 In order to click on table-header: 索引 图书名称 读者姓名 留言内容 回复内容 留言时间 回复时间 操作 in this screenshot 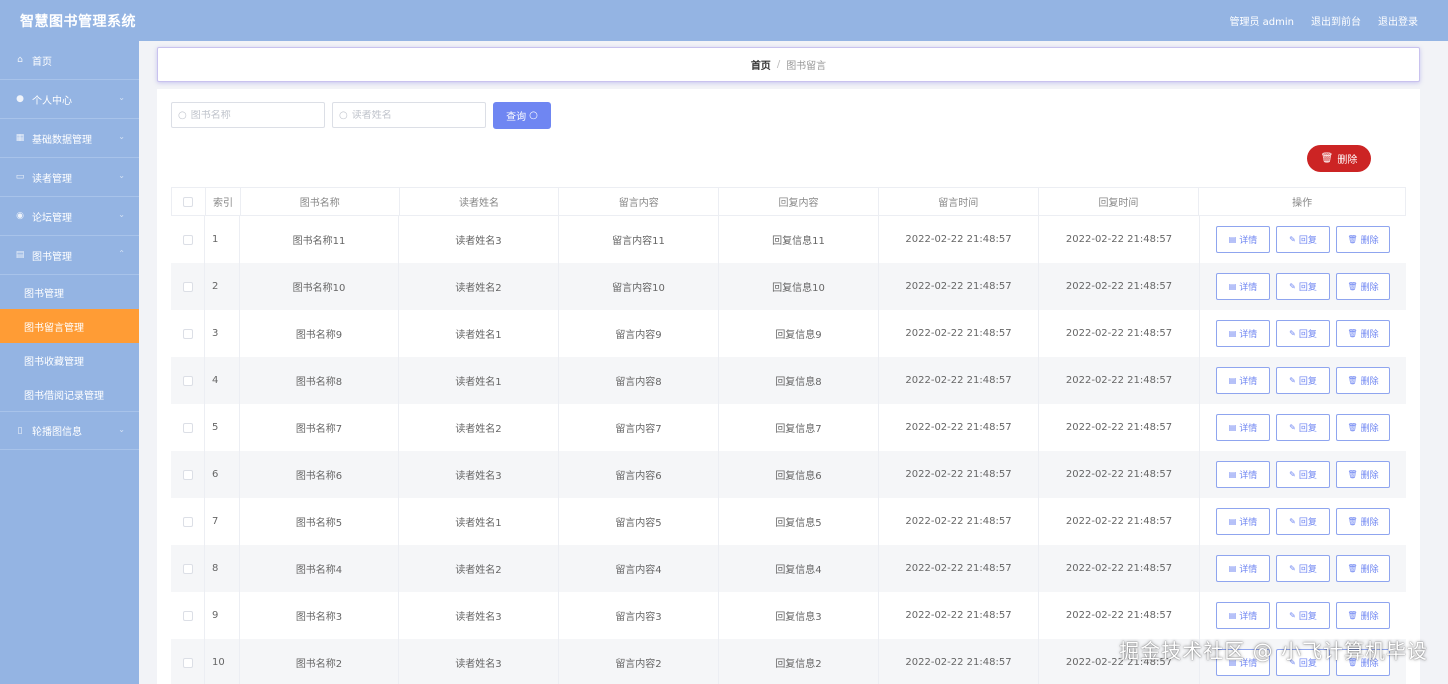, I will do `click(788, 201)`.